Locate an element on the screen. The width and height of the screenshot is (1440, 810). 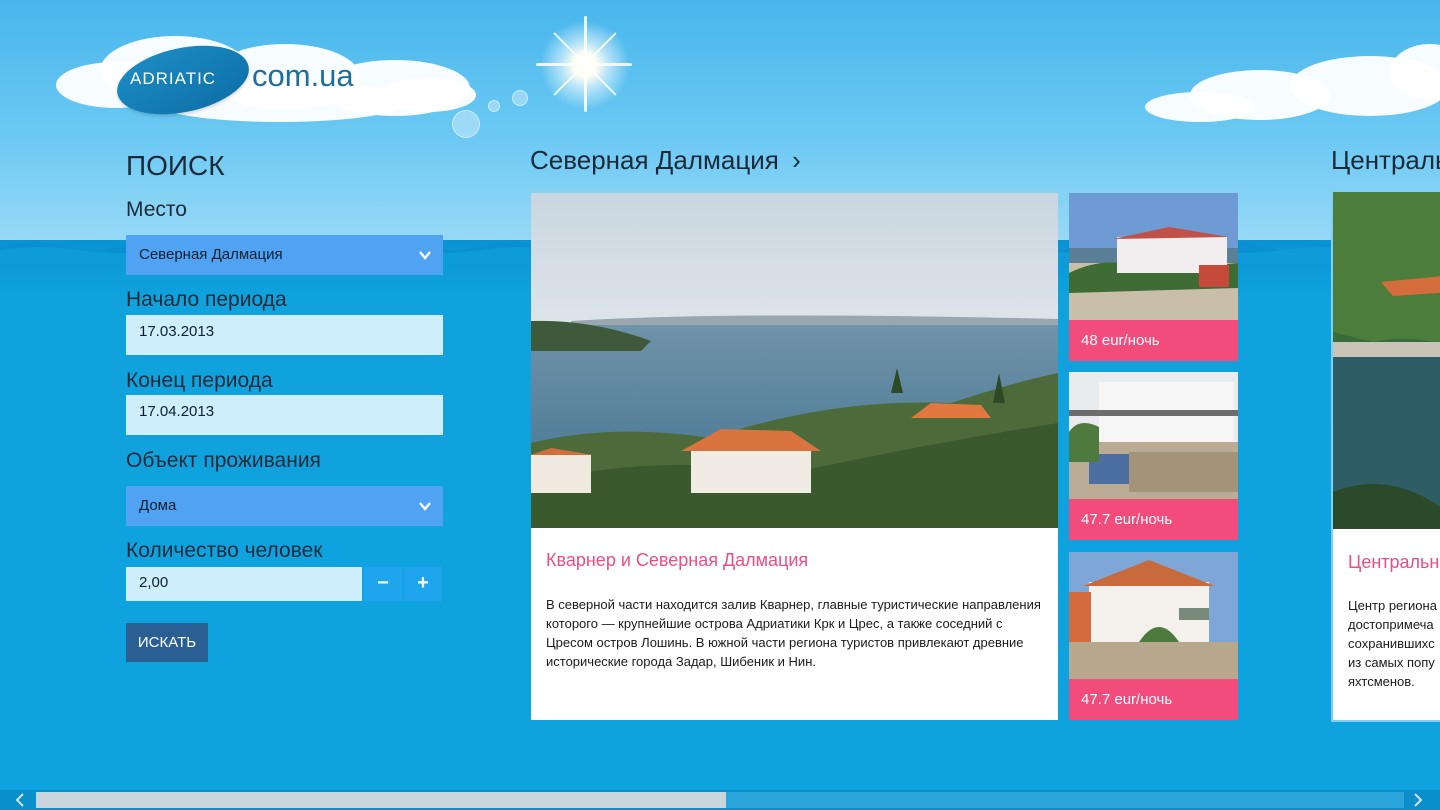
logo-domain-text: com.ua is located at coordinates (303, 75).